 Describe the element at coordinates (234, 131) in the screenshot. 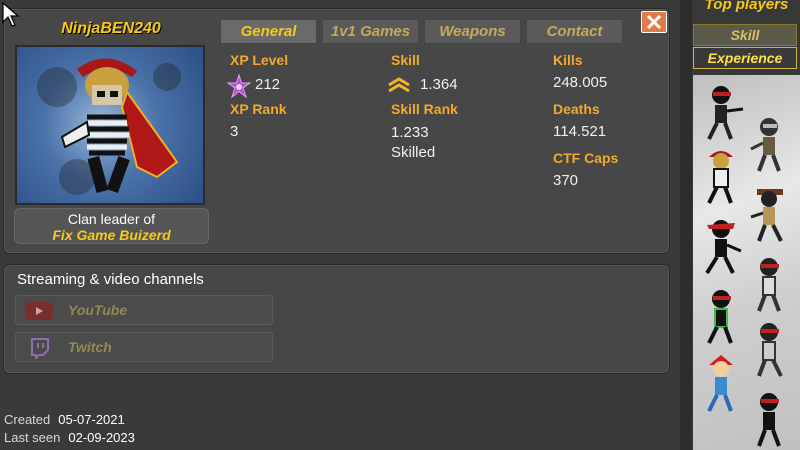

I see `xp-rank-value: 3` at that location.